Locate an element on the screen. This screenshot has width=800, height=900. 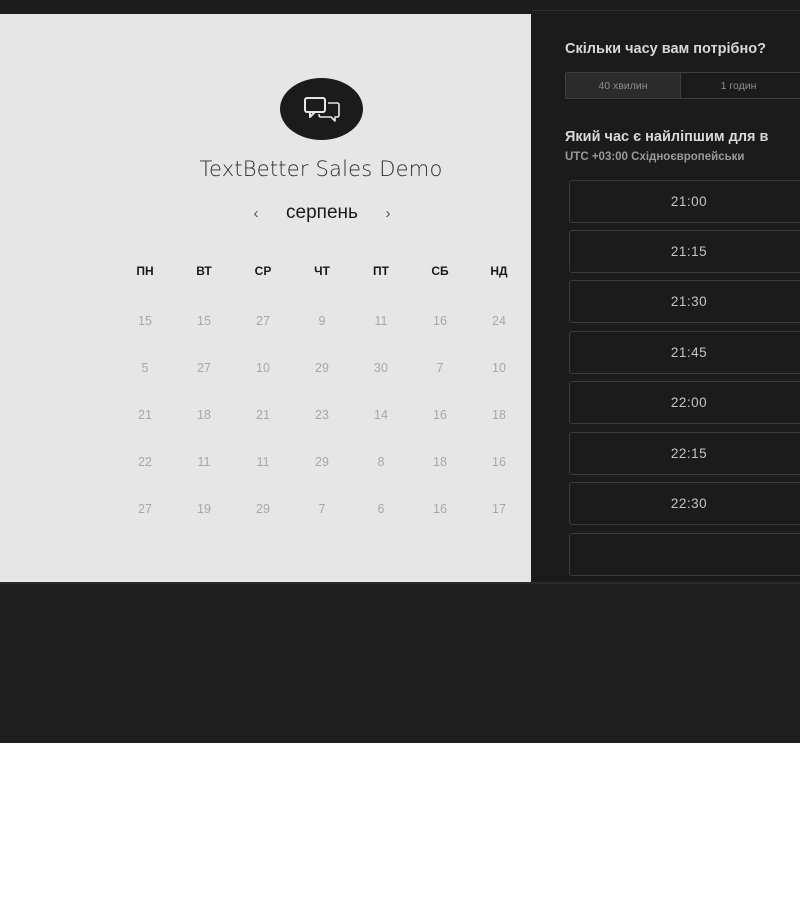
timezone-label: UTC +03:00 Східноєвропейськи is located at coordinates (655, 157).